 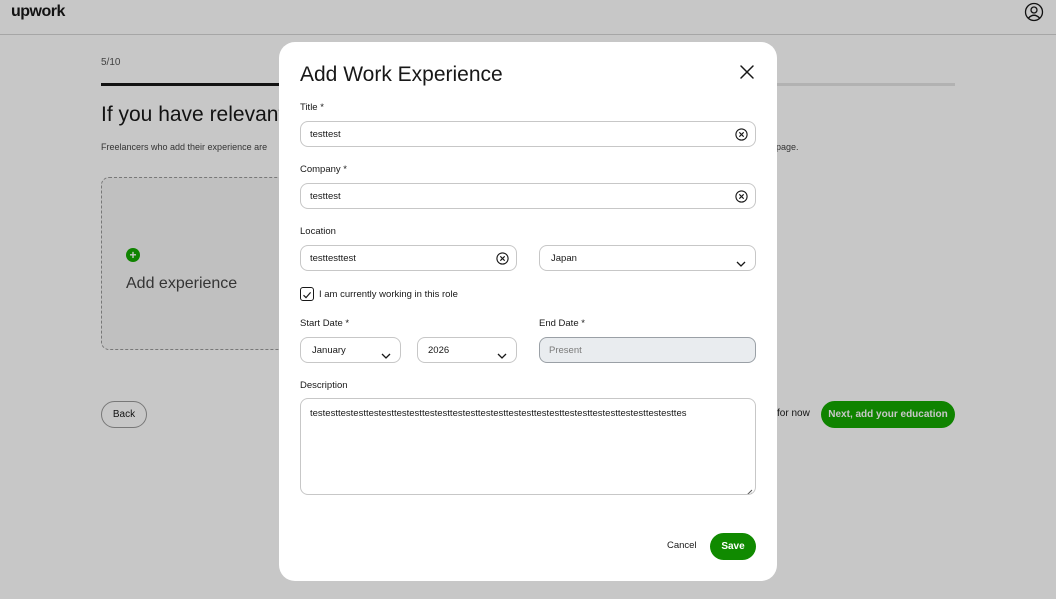 What do you see at coordinates (312, 107) in the screenshot?
I see `title-label: Title *` at bounding box center [312, 107].